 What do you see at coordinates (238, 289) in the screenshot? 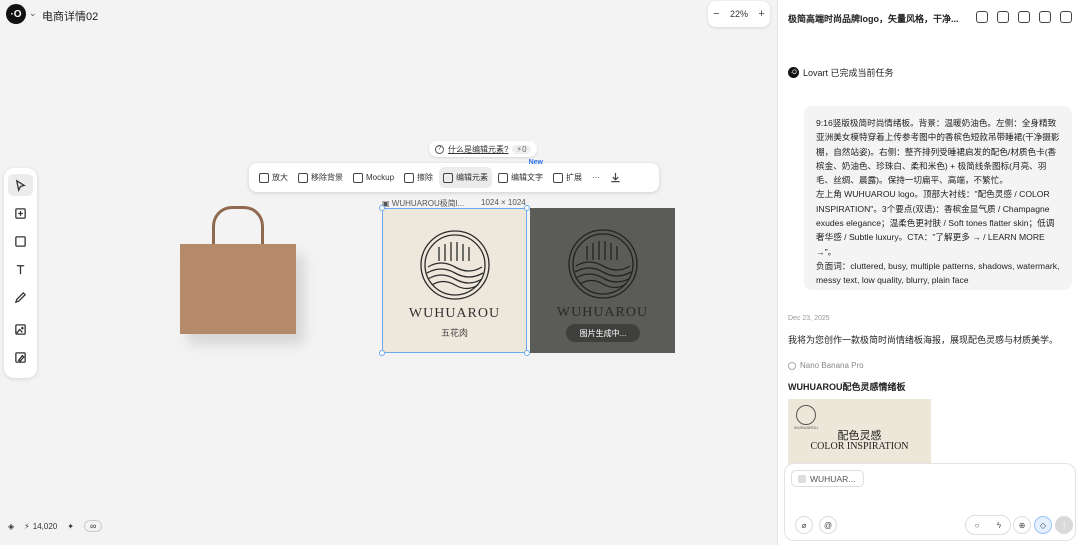
I see `bag-body` at bounding box center [238, 289].